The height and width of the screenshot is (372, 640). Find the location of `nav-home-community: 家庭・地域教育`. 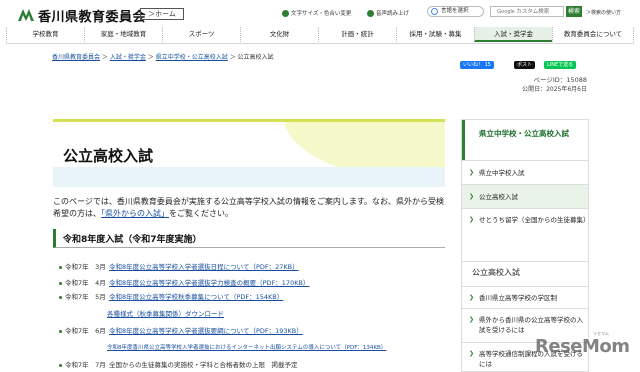

nav-home-community: 家庭・地域教育 is located at coordinates (123, 34).